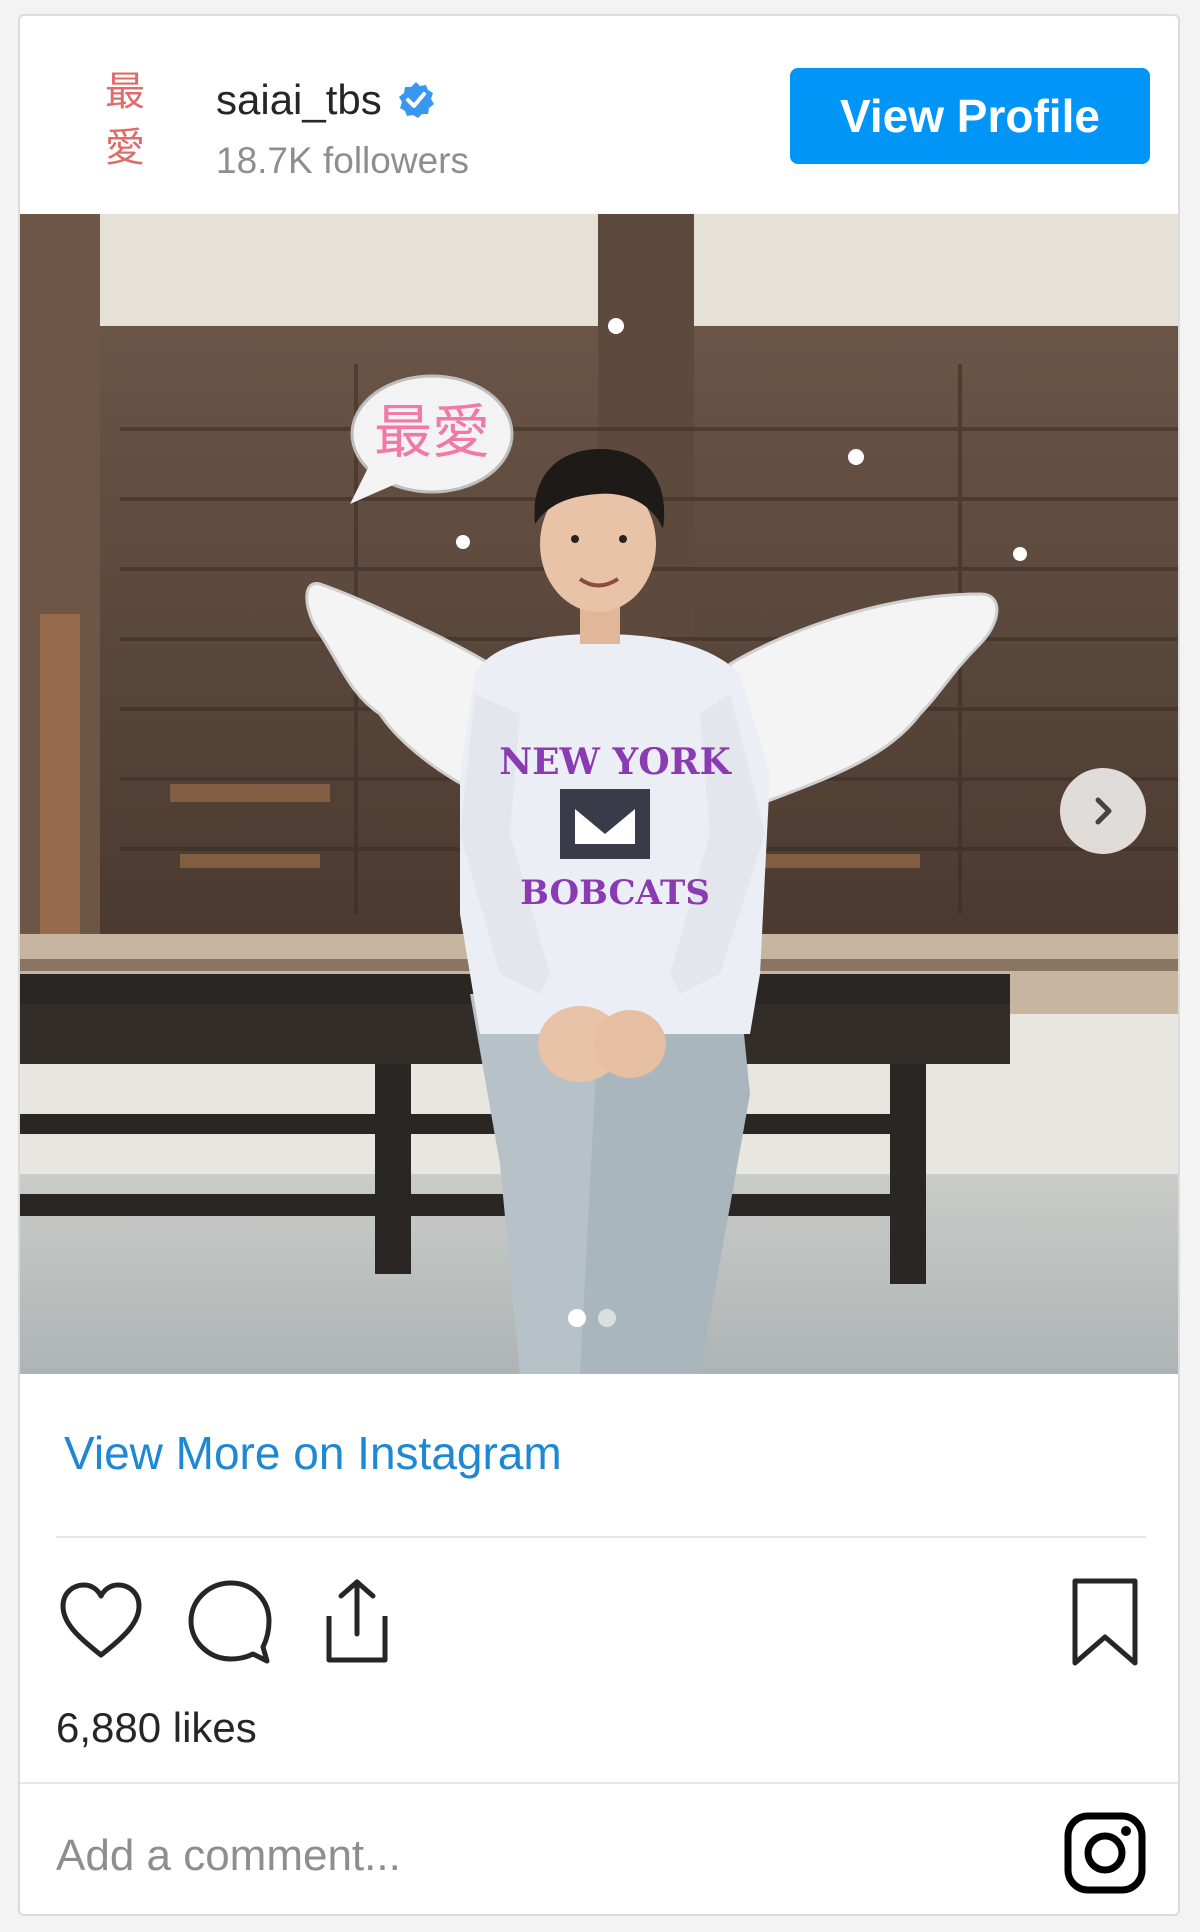  What do you see at coordinates (125, 92) in the screenshot?
I see `avatar-char-1: 最` at bounding box center [125, 92].